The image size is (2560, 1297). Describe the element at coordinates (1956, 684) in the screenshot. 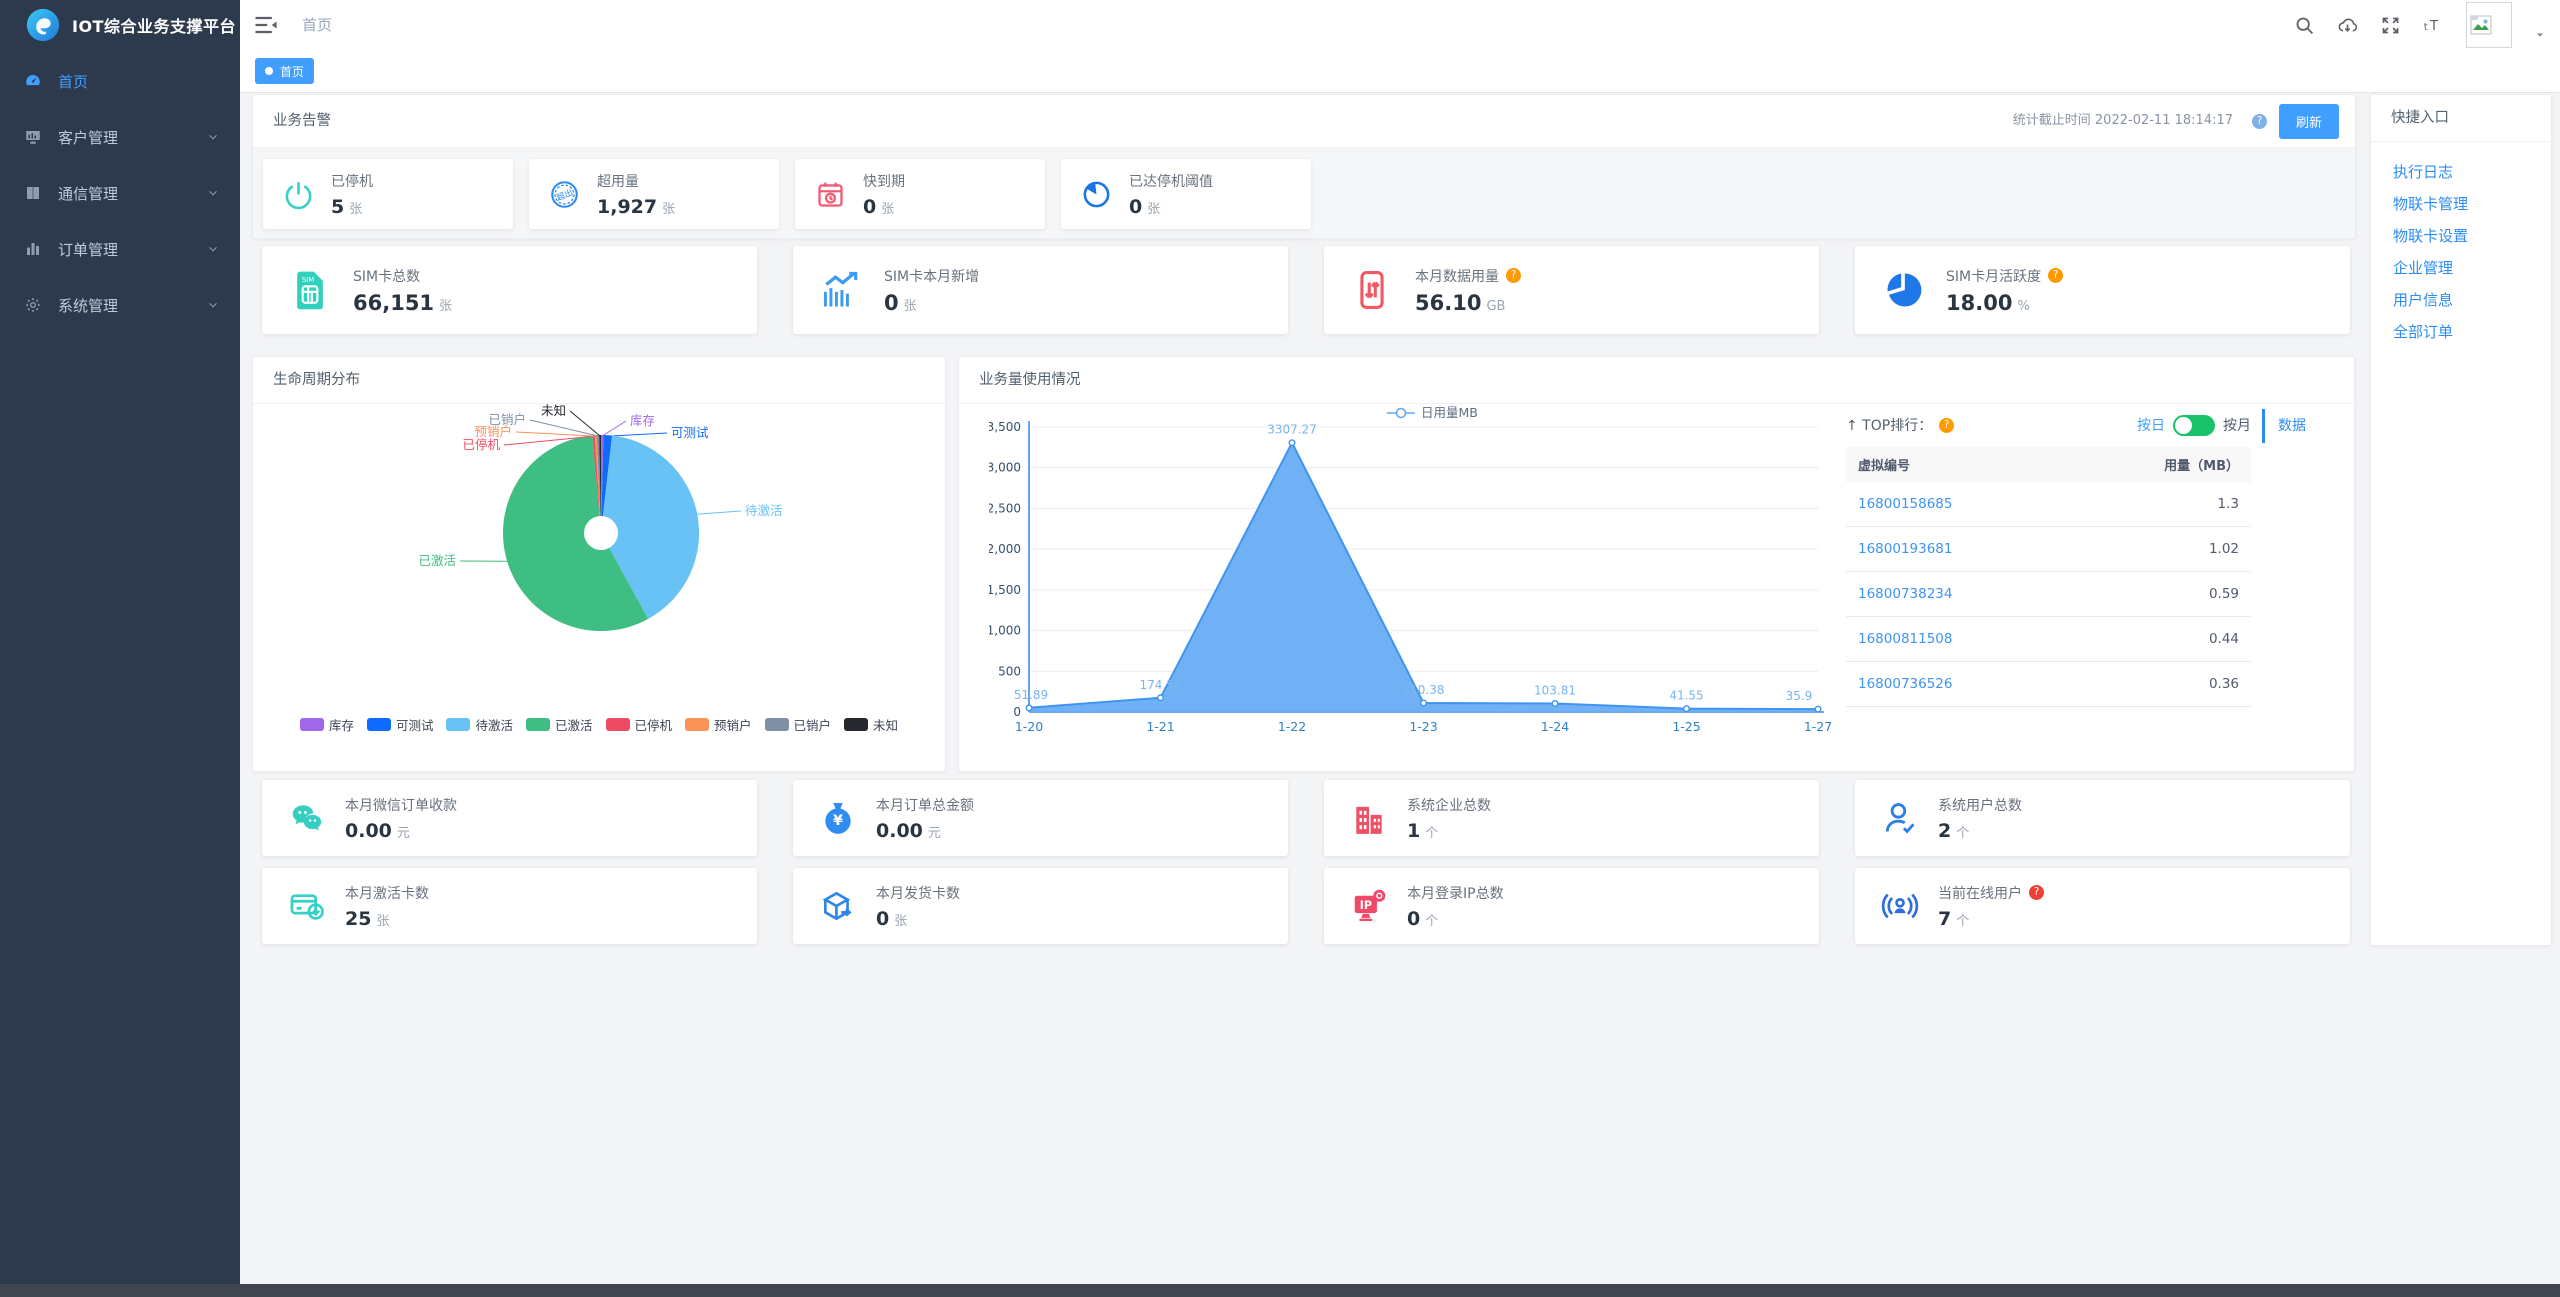

I see `virtual-number-link: 16800736526` at that location.